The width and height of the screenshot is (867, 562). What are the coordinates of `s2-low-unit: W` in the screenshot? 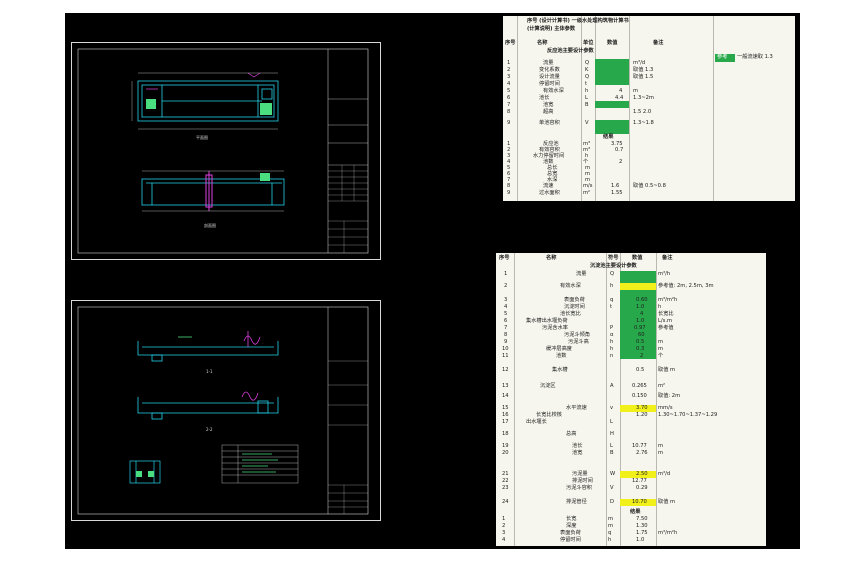 It's located at (613, 474).